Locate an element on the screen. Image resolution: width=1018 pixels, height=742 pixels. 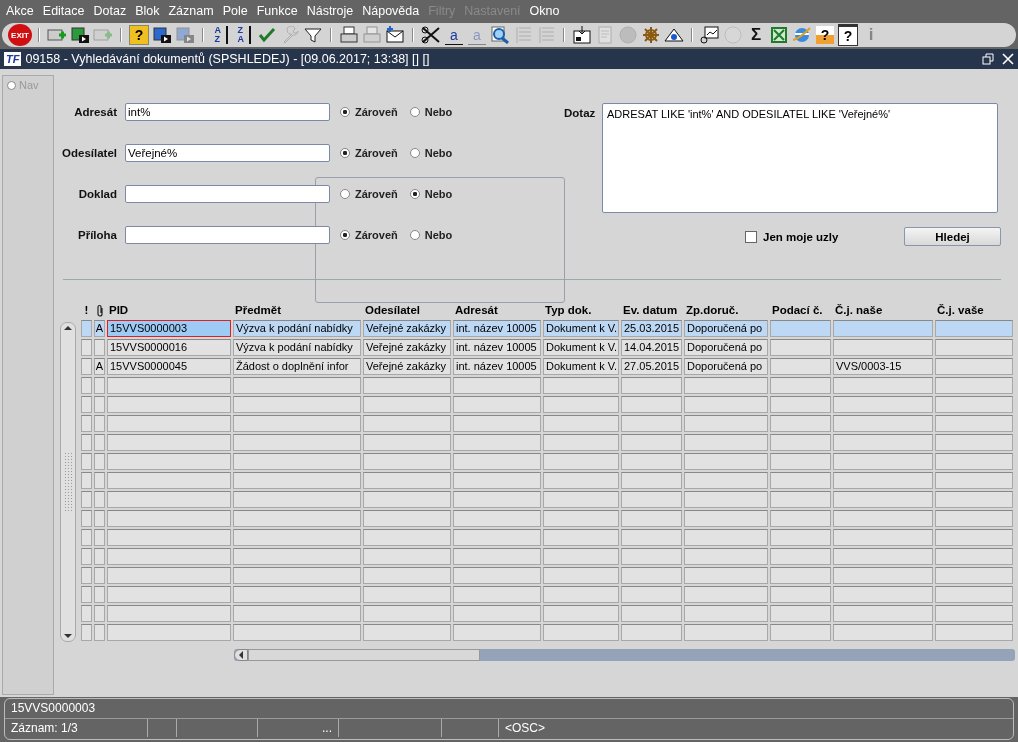
table-cell: 27.05.2015 is located at coordinates (651, 366).